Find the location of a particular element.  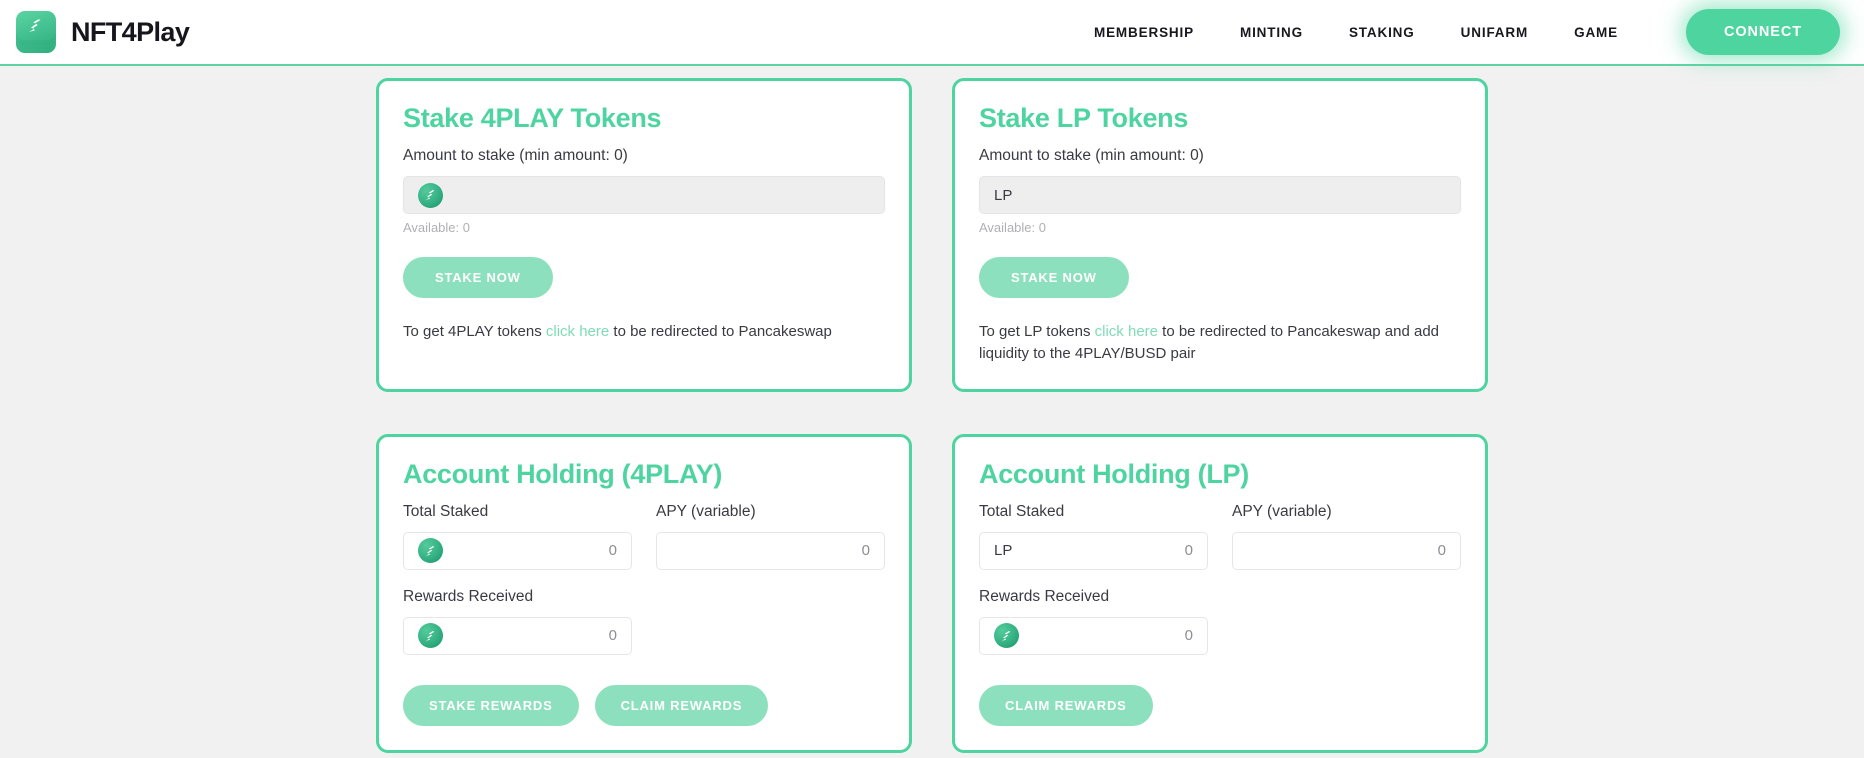

apy-label-lp: APY (variable) is located at coordinates (1282, 511).